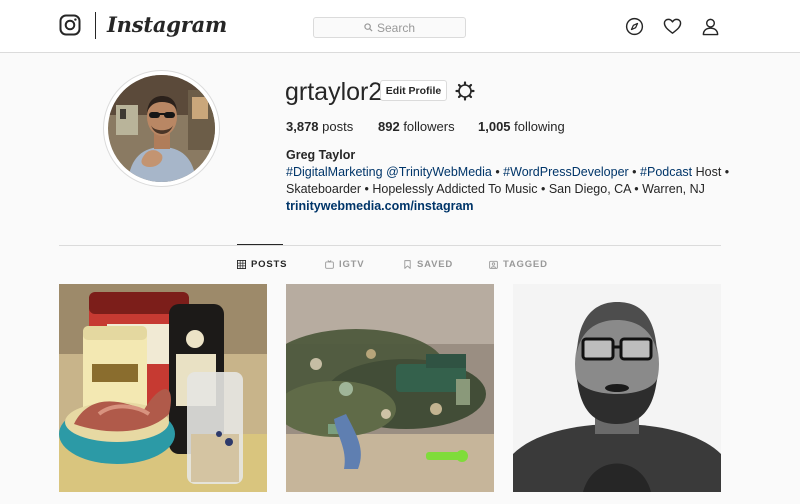 The height and width of the screenshot is (504, 800). What do you see at coordinates (566, 172) in the screenshot?
I see `hashtag-link: #WordPressDeveloper` at bounding box center [566, 172].